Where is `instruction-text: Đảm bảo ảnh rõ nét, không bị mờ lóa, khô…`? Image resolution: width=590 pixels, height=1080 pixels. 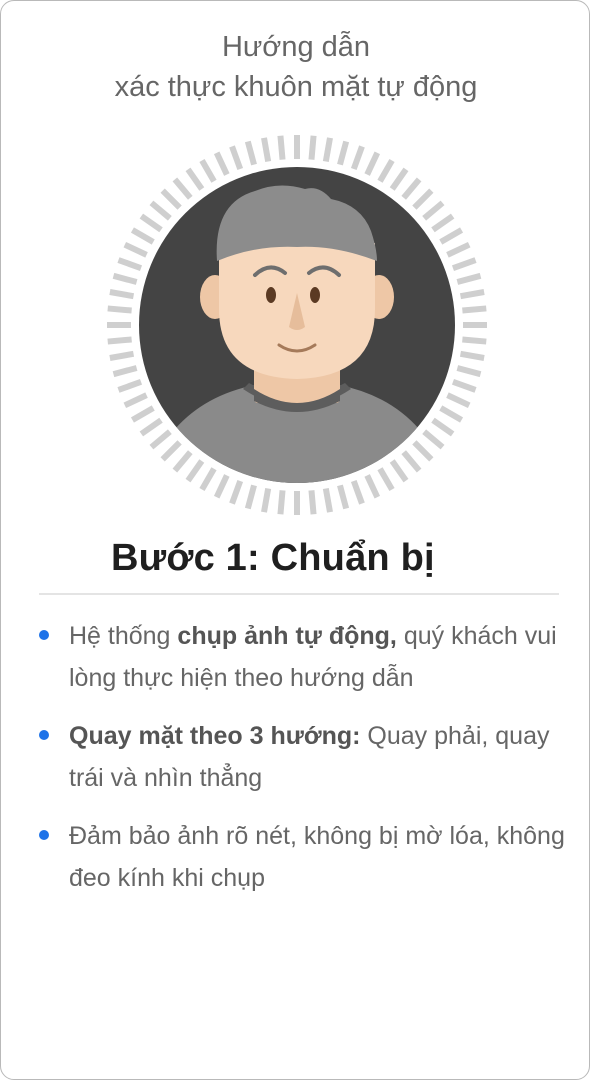 instruction-text: Đảm bảo ảnh rõ nét, không bị mờ lóa, khô… is located at coordinates (317, 857).